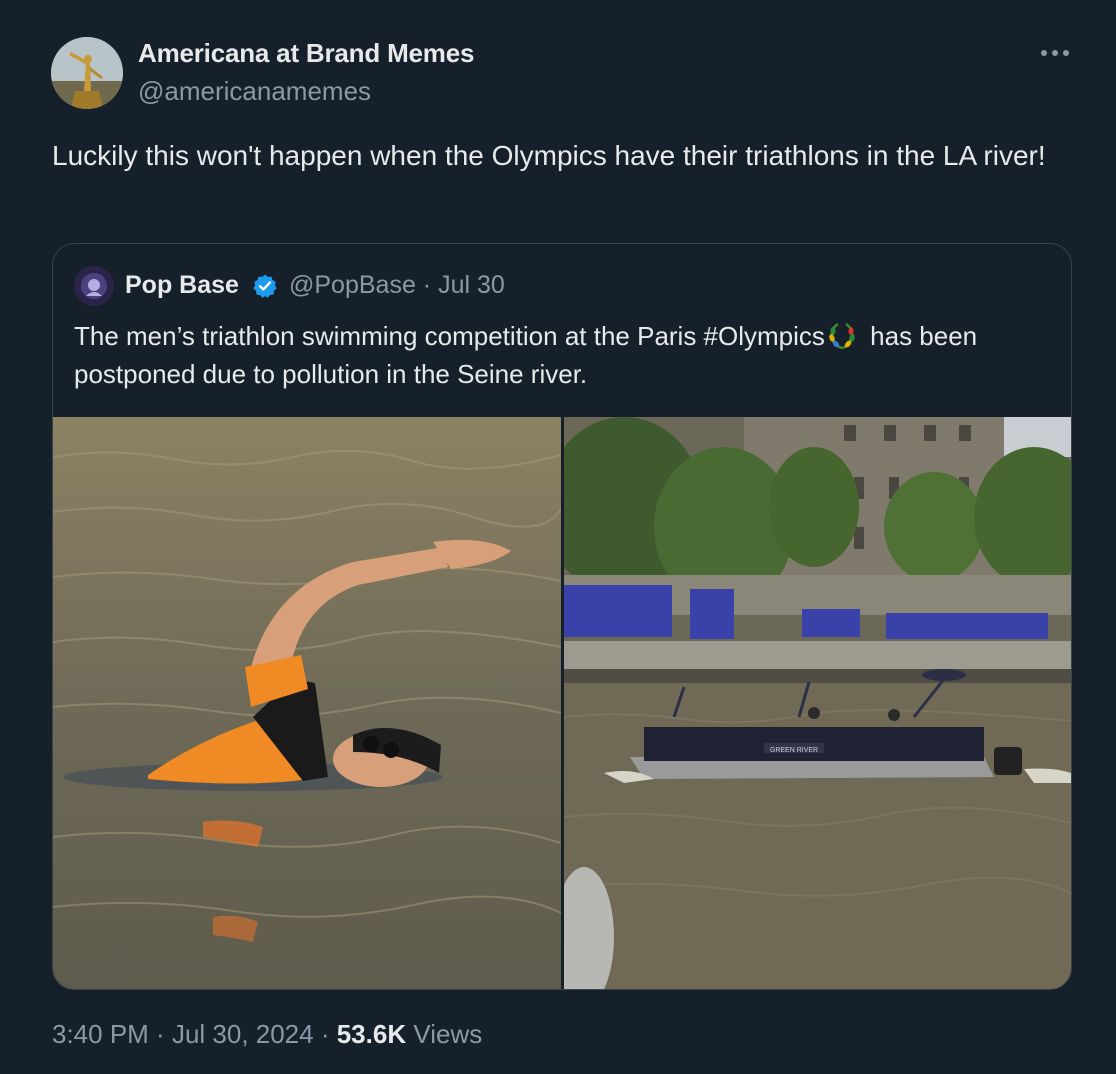 The image size is (1116, 1074). What do you see at coordinates (265, 286) in the screenshot?
I see `verified-badge-icon` at bounding box center [265, 286].